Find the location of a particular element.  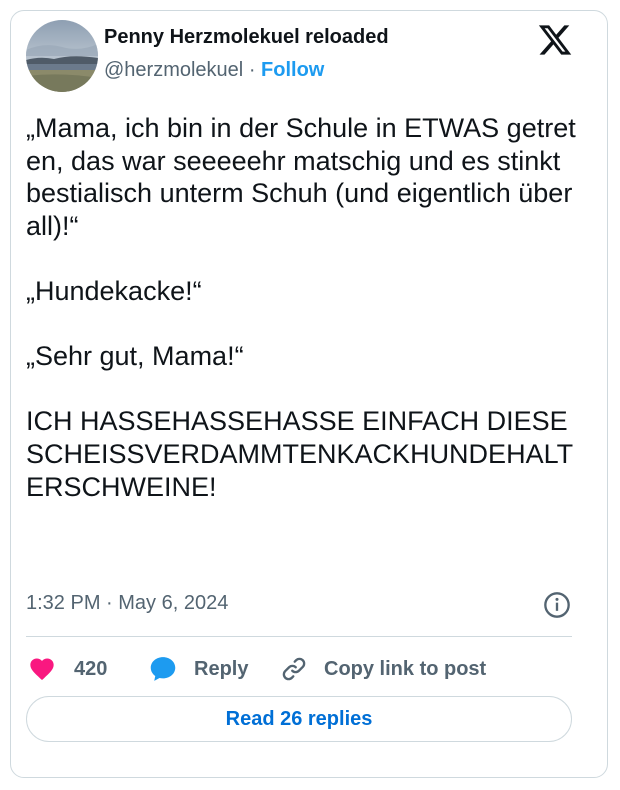

avatar-image is located at coordinates (62, 56).